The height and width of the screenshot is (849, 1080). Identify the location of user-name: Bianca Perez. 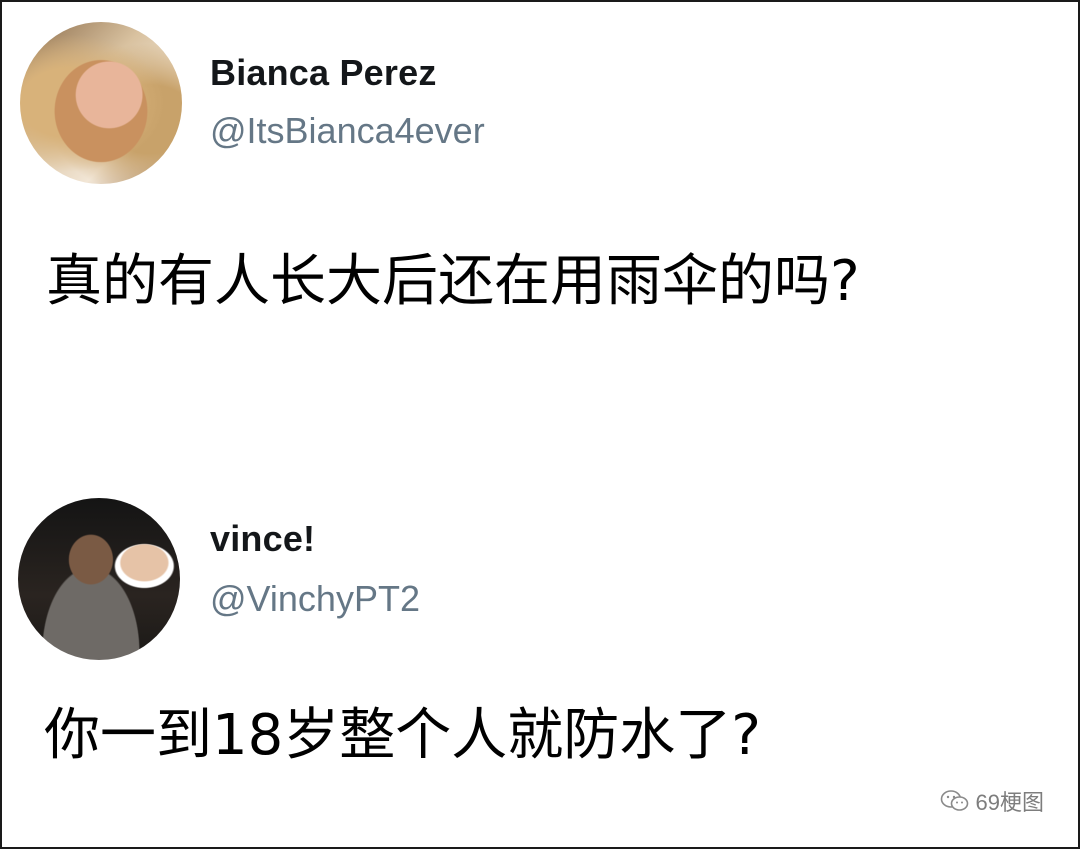
(323, 73).